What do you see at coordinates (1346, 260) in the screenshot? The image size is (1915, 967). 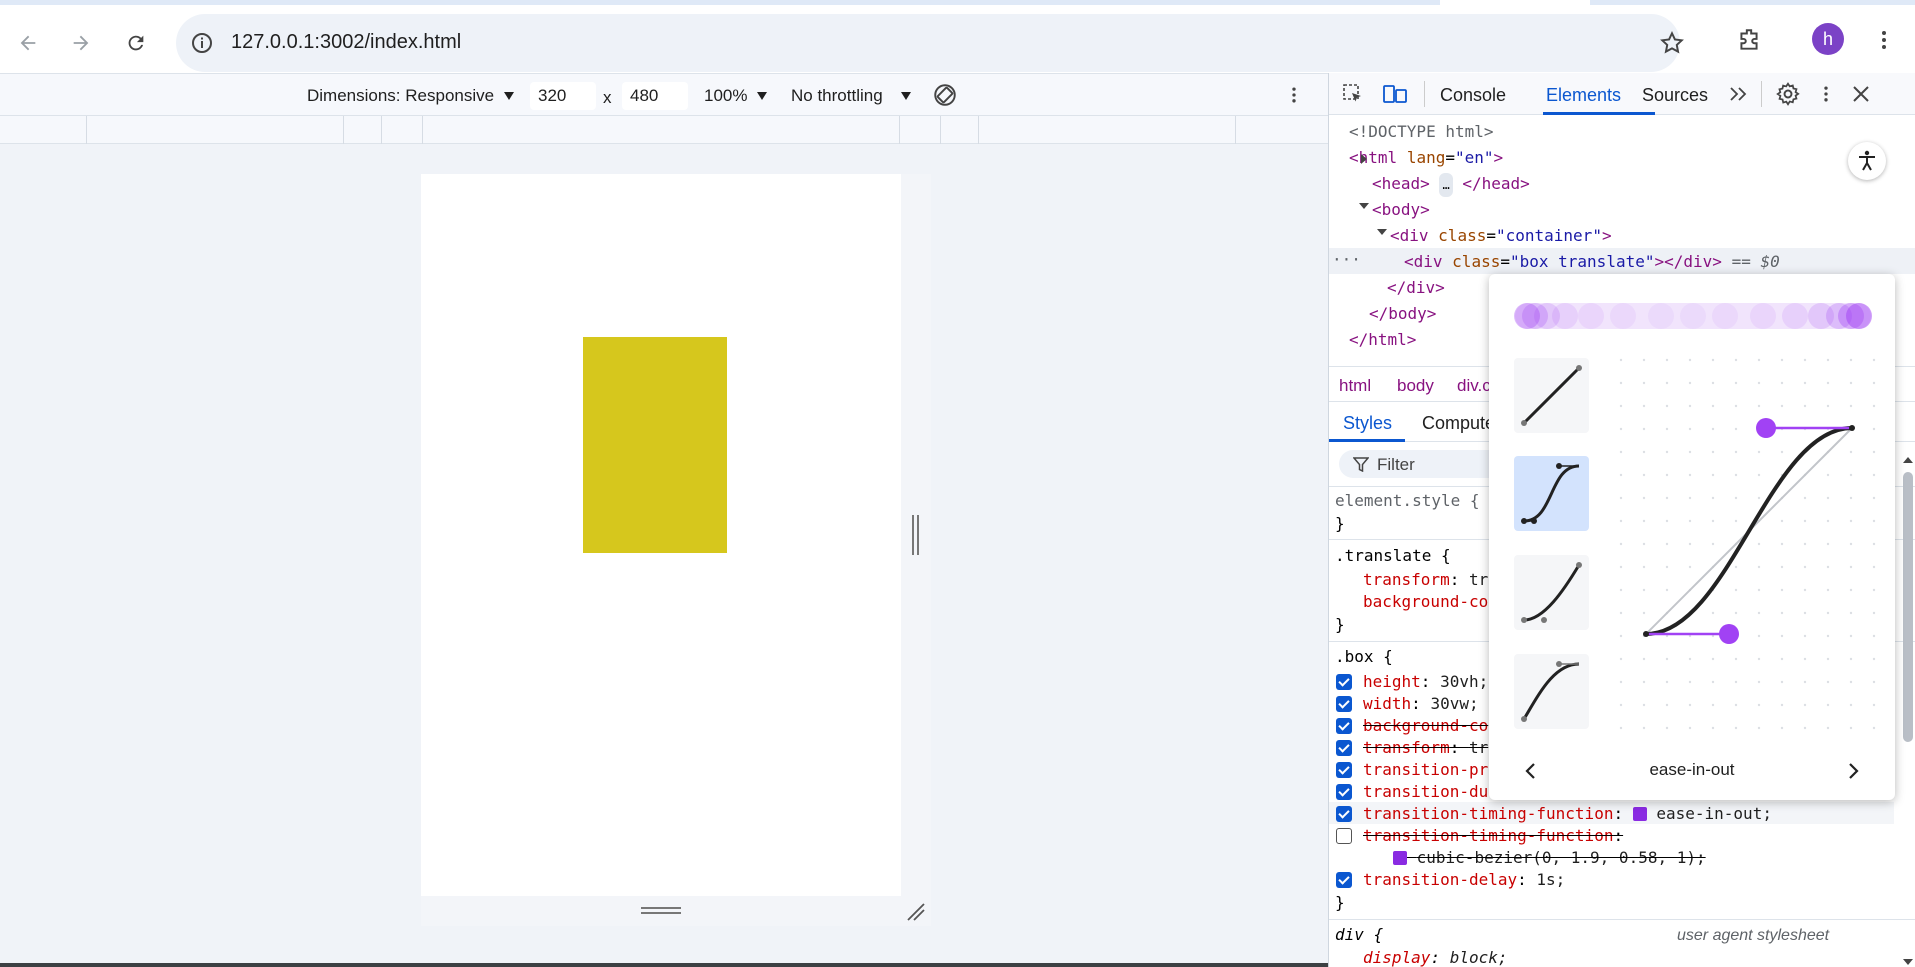 I see `dom-row-more-icon: ···` at bounding box center [1346, 260].